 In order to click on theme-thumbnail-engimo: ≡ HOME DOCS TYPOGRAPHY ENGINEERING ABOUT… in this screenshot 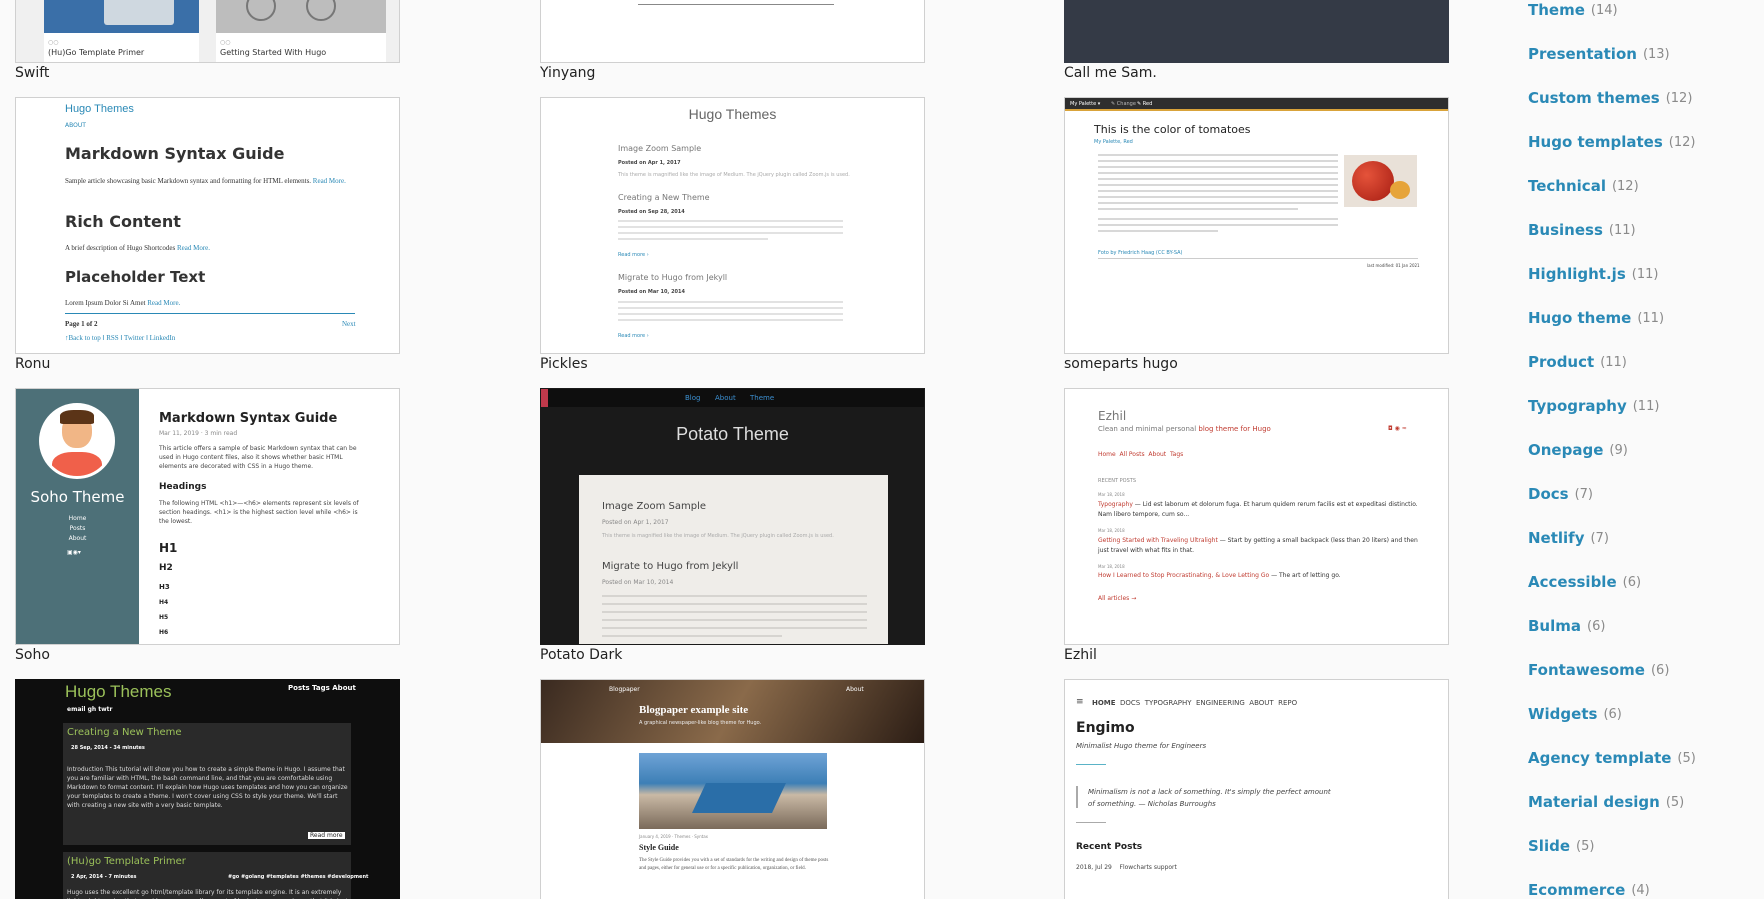, I will do `click(1256, 789)`.